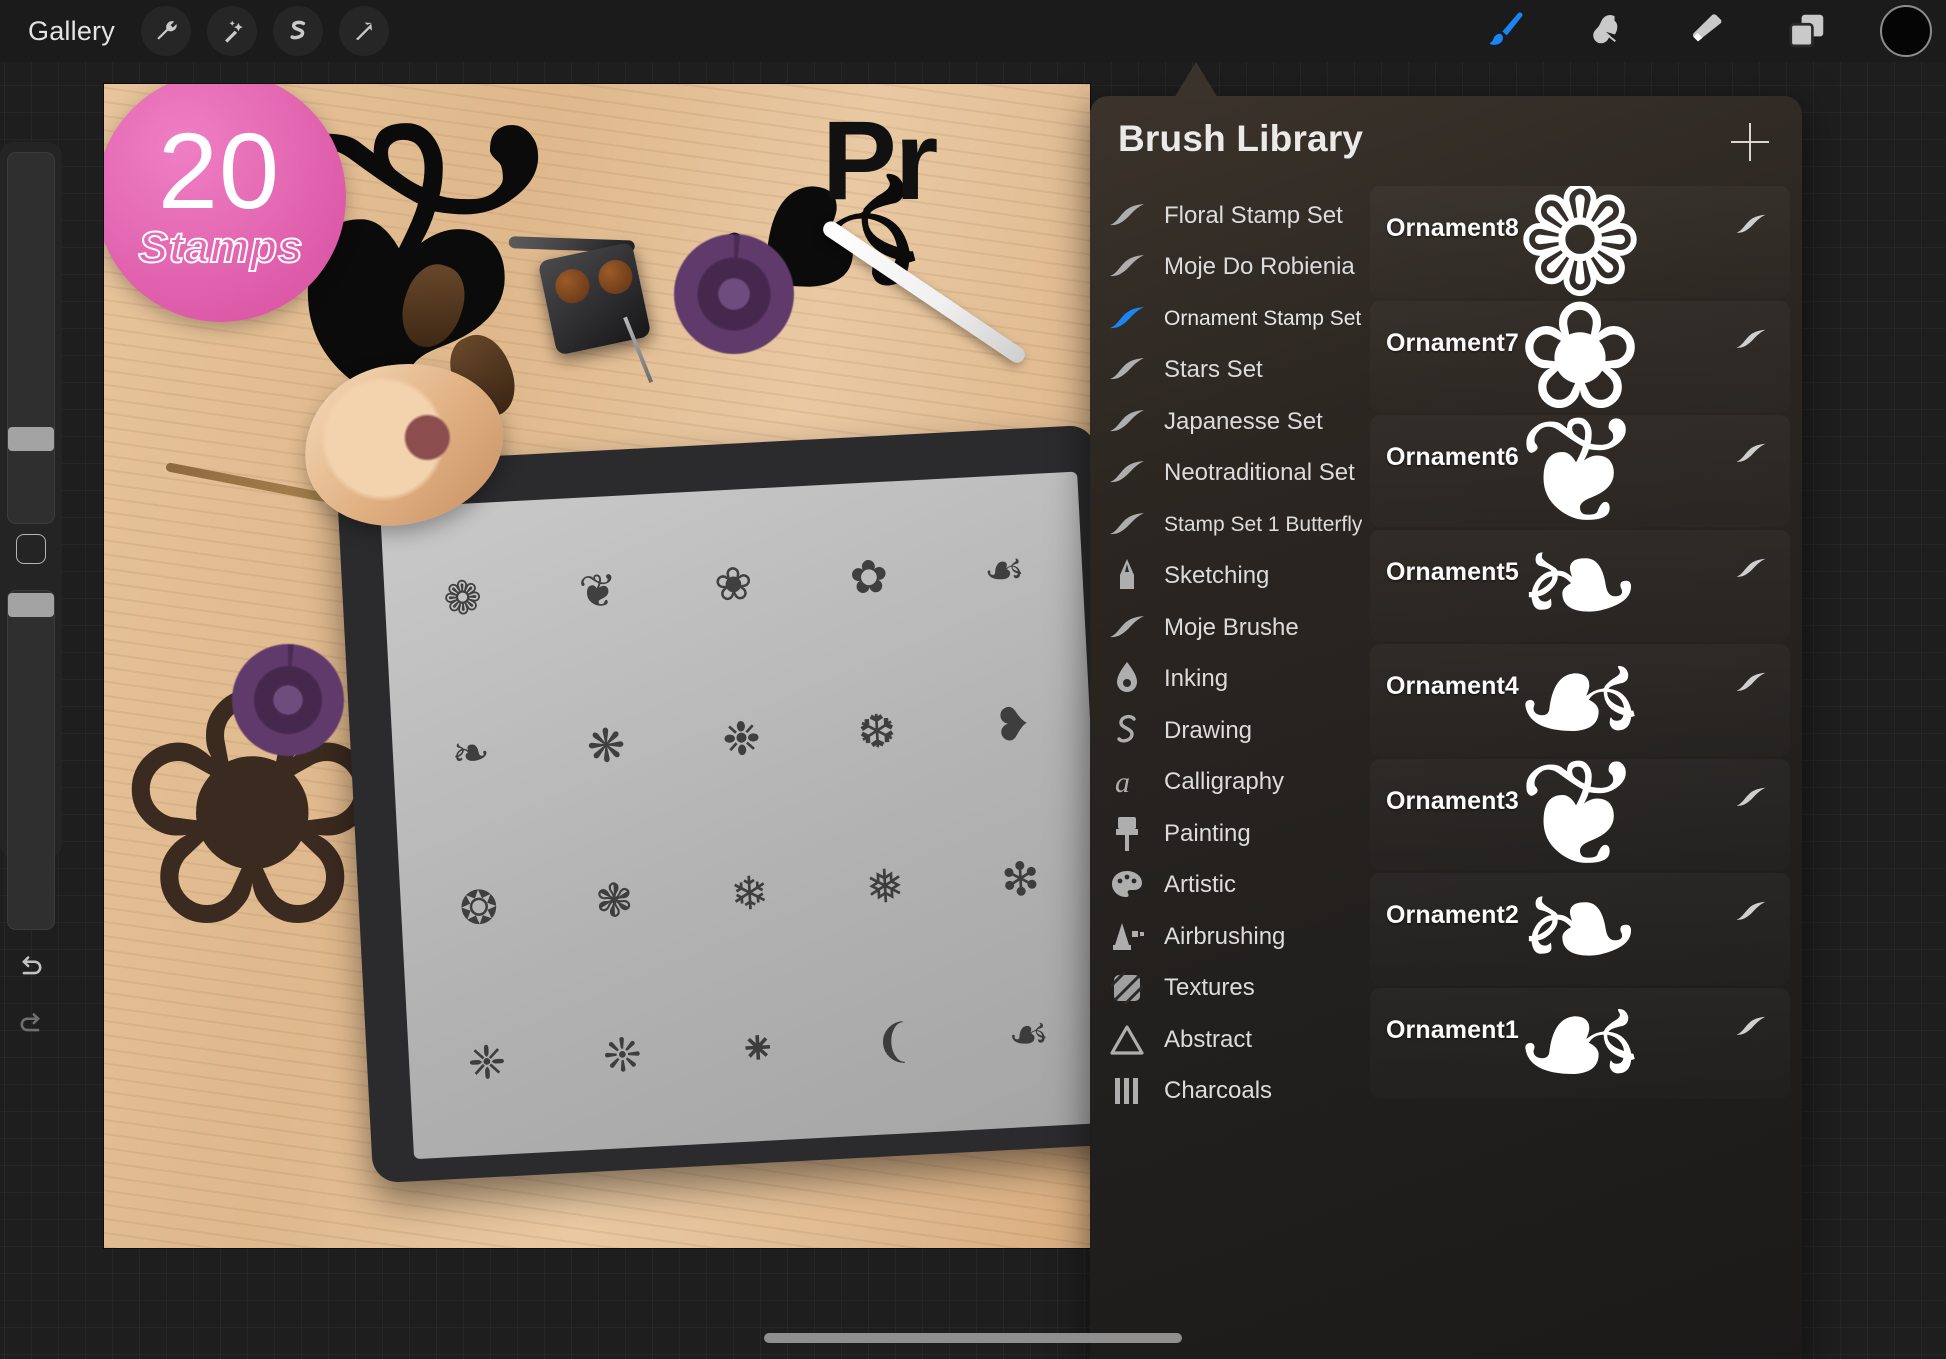 The height and width of the screenshot is (1359, 1946). I want to click on brush-set-moje-brushe: Moje Brushe, so click(1230, 628).